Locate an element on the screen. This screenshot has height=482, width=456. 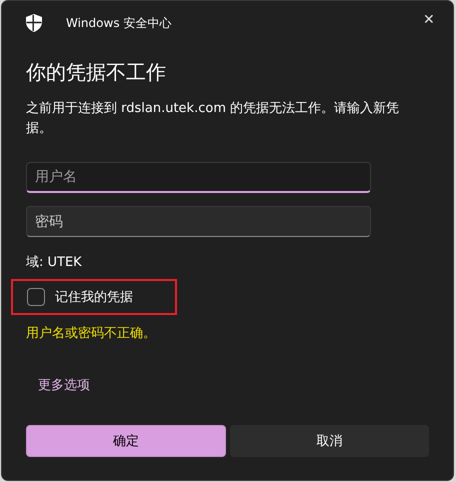
shield-icon is located at coordinates (34, 23).